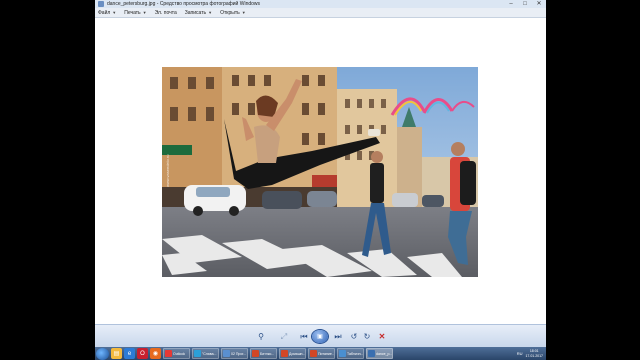 This screenshot has width=640, height=360. What do you see at coordinates (342, 353) in the screenshot?
I see `image-icon` at bounding box center [342, 353].